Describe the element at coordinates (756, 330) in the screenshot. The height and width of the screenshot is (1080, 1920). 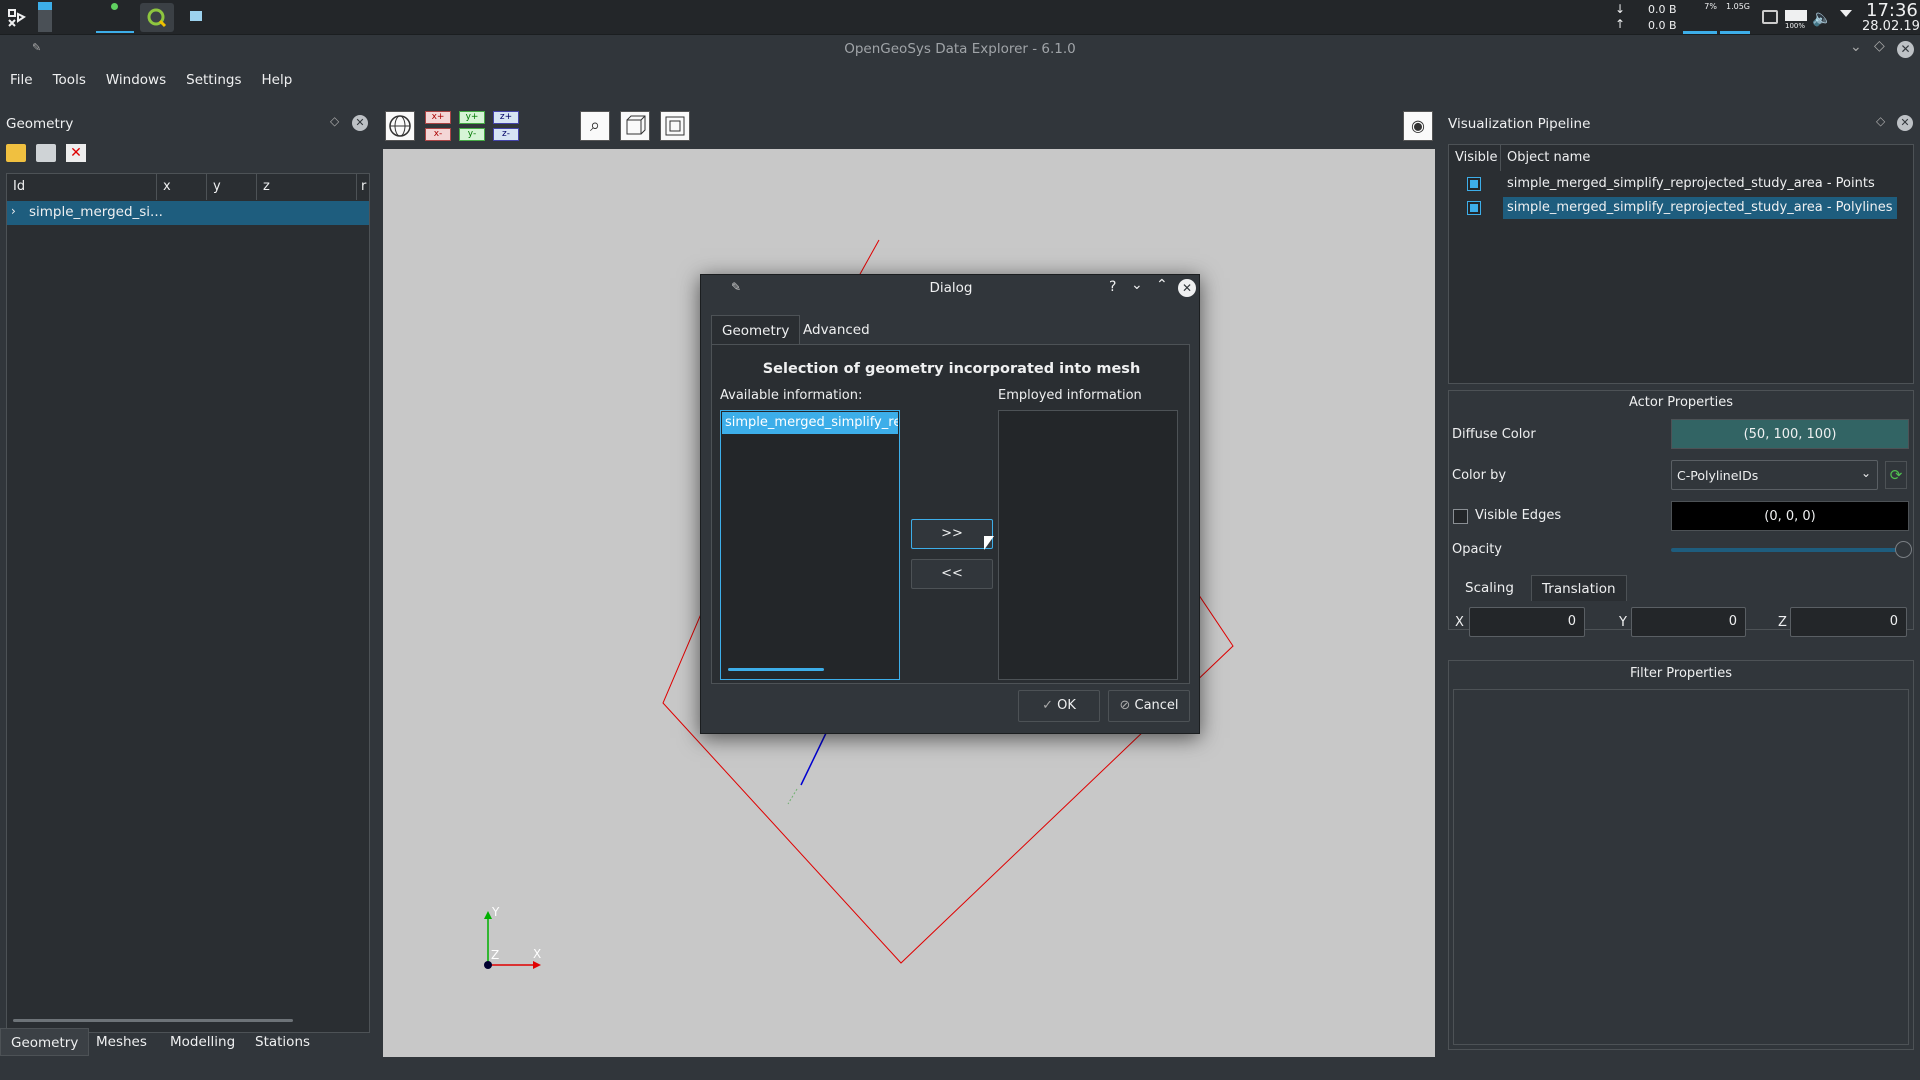
I see `dialog-tab-geometry: Geometry` at that location.